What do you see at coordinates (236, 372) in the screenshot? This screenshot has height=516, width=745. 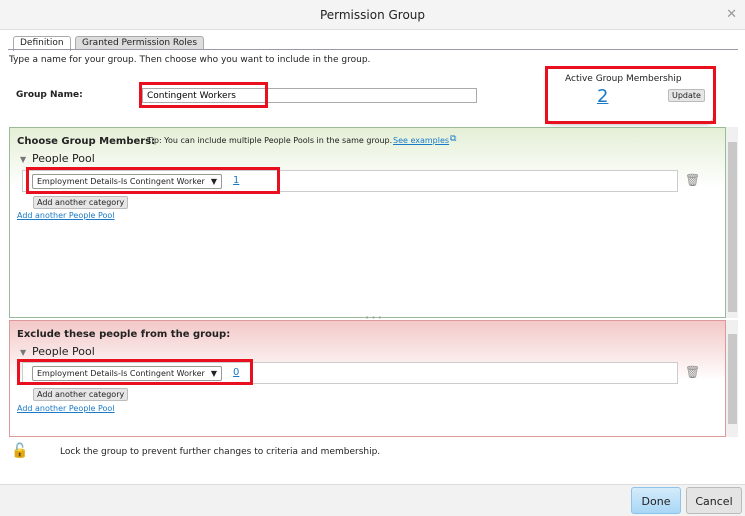 I see `exclude-count-link: 0` at bounding box center [236, 372].